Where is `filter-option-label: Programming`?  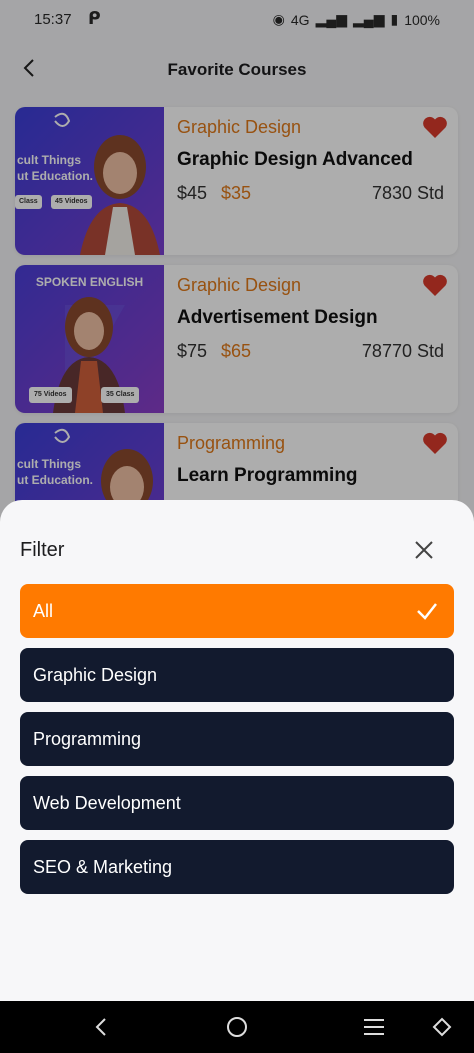
filter-option-label: Programming is located at coordinates (87, 738).